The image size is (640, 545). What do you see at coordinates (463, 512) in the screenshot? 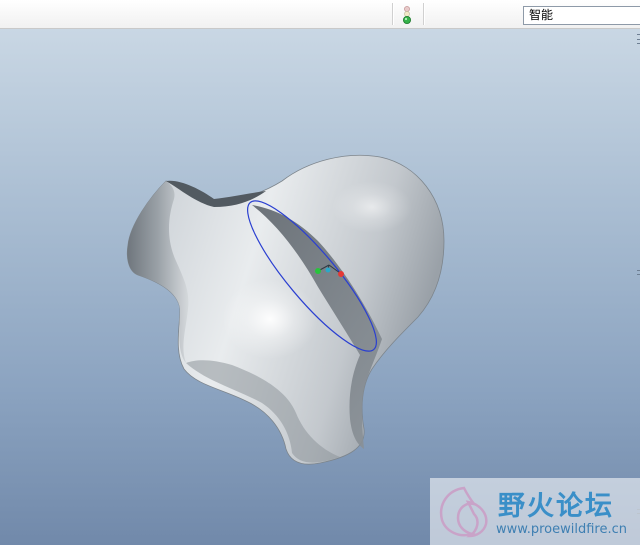
I see `flame-logo-icon` at bounding box center [463, 512].